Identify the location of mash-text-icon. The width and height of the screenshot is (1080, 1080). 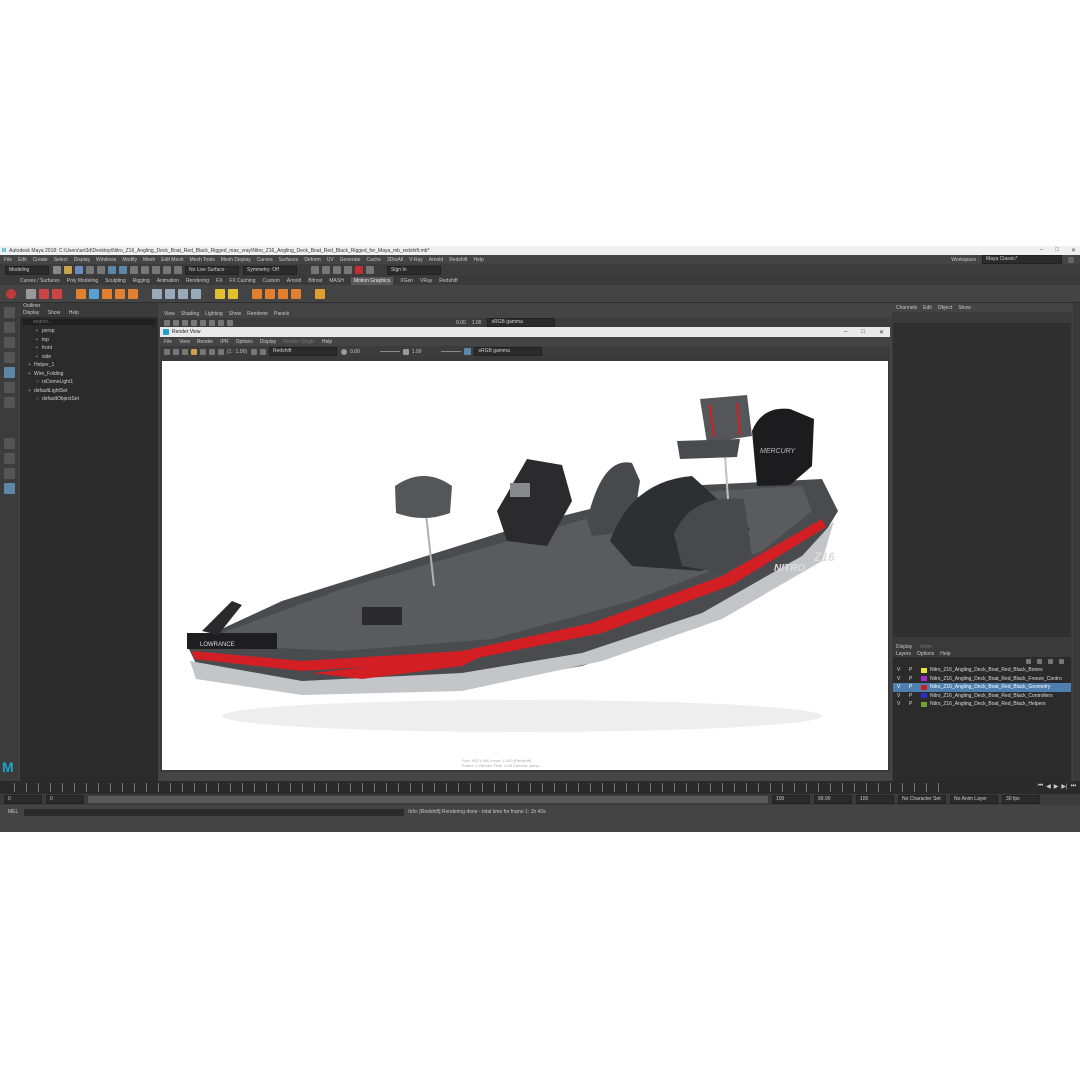
(107, 293).